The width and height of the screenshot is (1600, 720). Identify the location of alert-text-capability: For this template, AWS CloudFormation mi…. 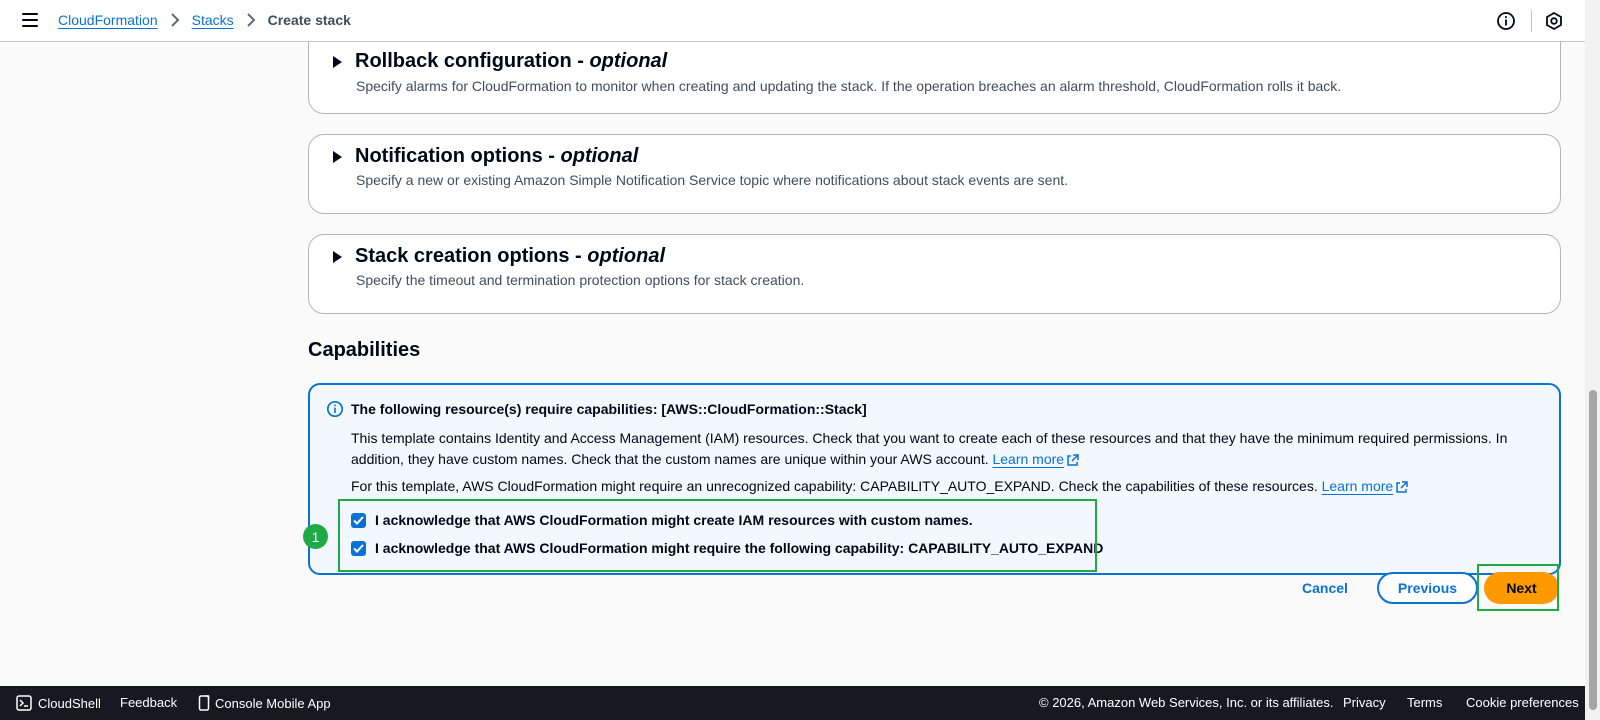
(946, 486).